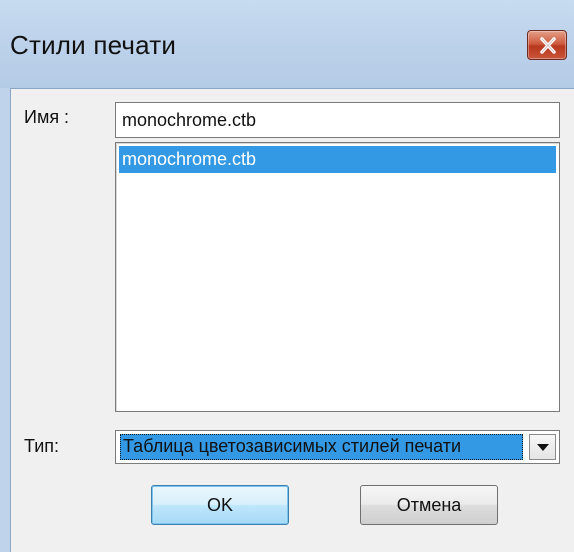  Describe the element at coordinates (93, 45) in the screenshot. I see `window-title: Стили печати` at that location.